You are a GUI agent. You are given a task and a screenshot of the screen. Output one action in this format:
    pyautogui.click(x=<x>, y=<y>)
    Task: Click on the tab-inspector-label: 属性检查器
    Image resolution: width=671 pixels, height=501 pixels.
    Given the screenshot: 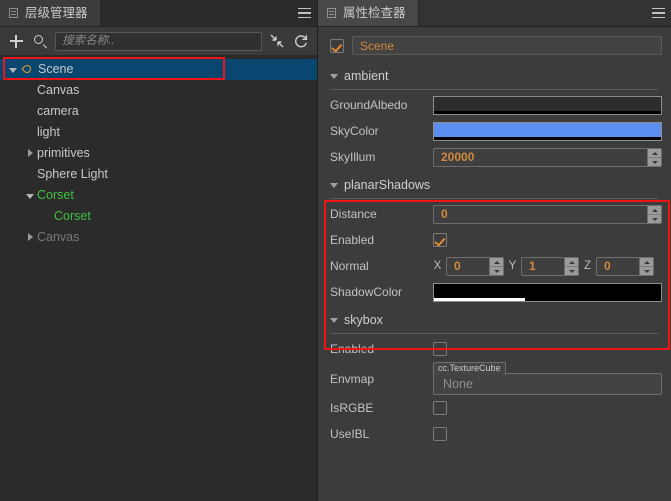 What is the action you would take?
    pyautogui.click(x=374, y=12)
    